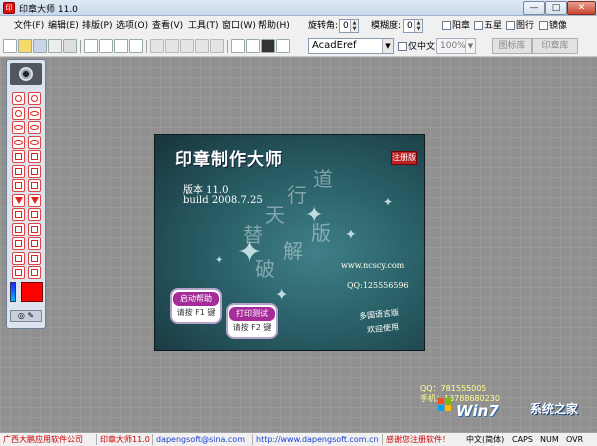 This screenshot has height=446, width=597. I want to click on delete-icon, so click(136, 46).